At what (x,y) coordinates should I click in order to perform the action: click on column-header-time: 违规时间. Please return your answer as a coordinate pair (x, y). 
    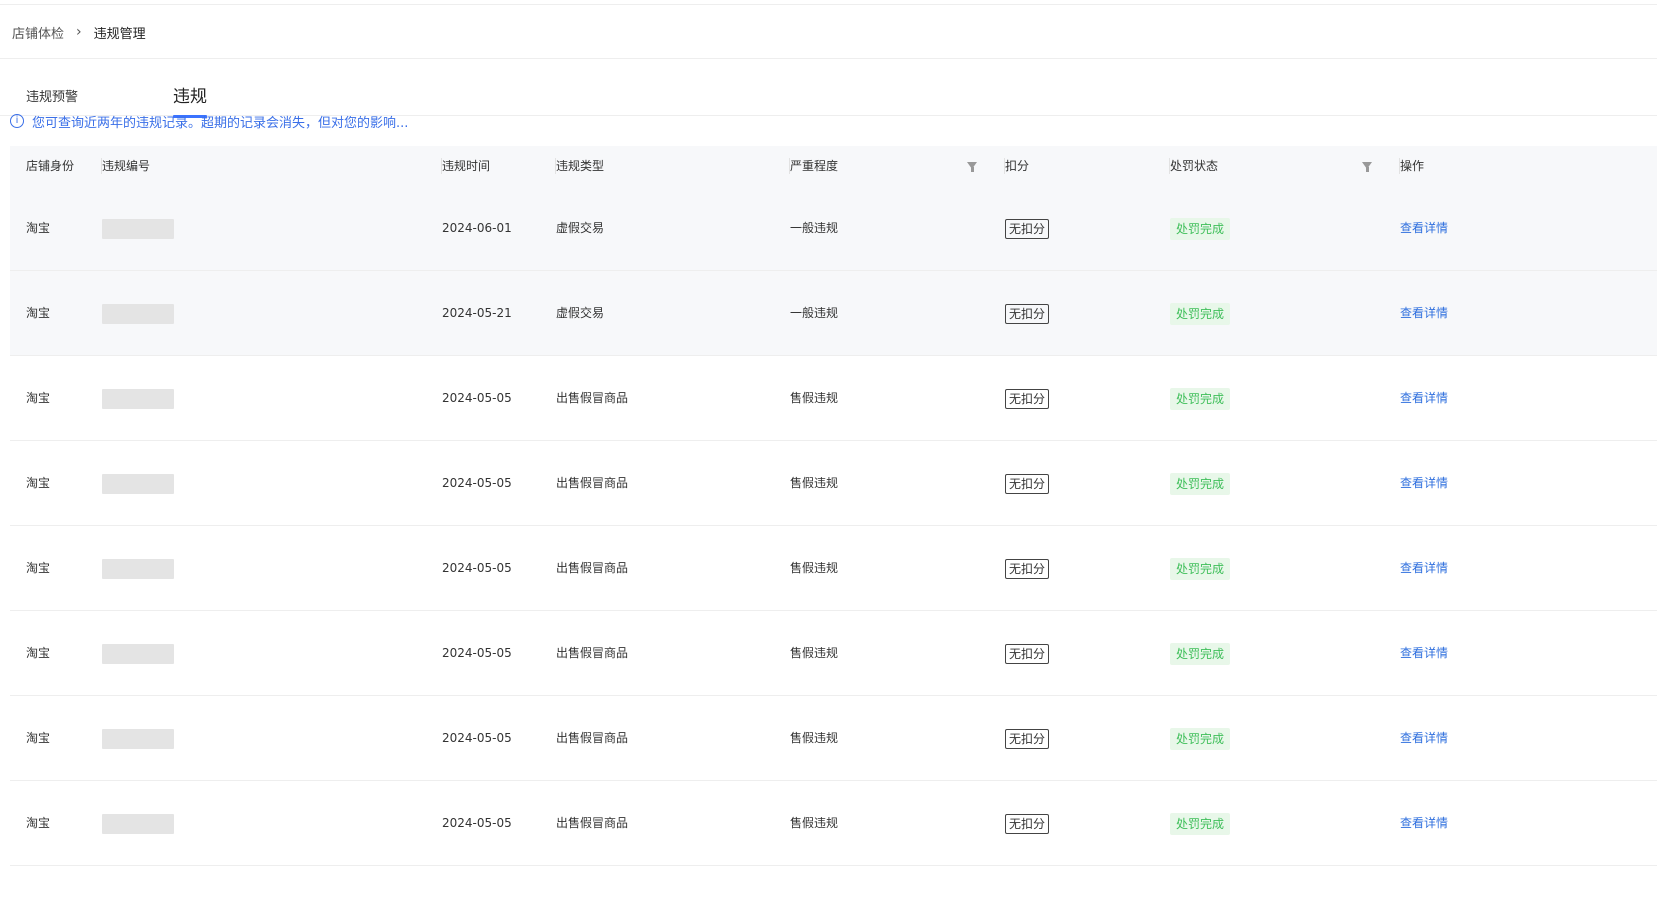
    Looking at the image, I should click on (466, 166).